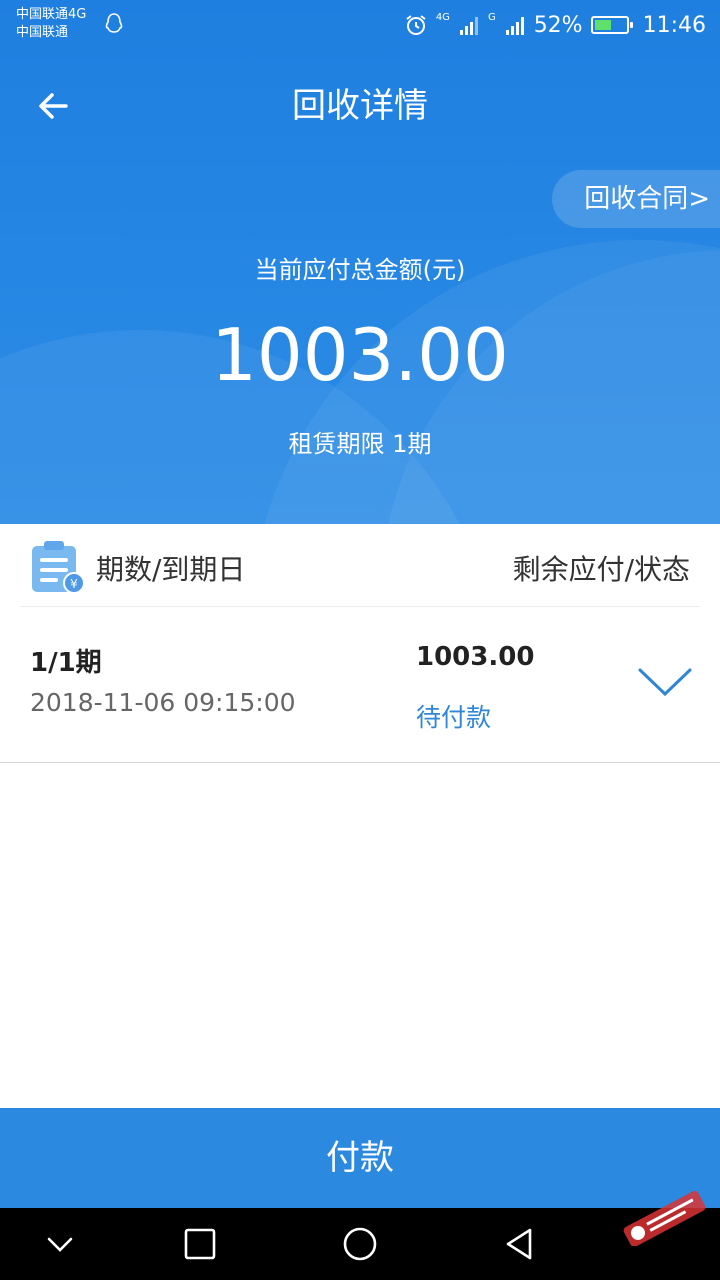 This screenshot has width=720, height=1280. I want to click on watermark-logo-icon, so click(664, 1218).